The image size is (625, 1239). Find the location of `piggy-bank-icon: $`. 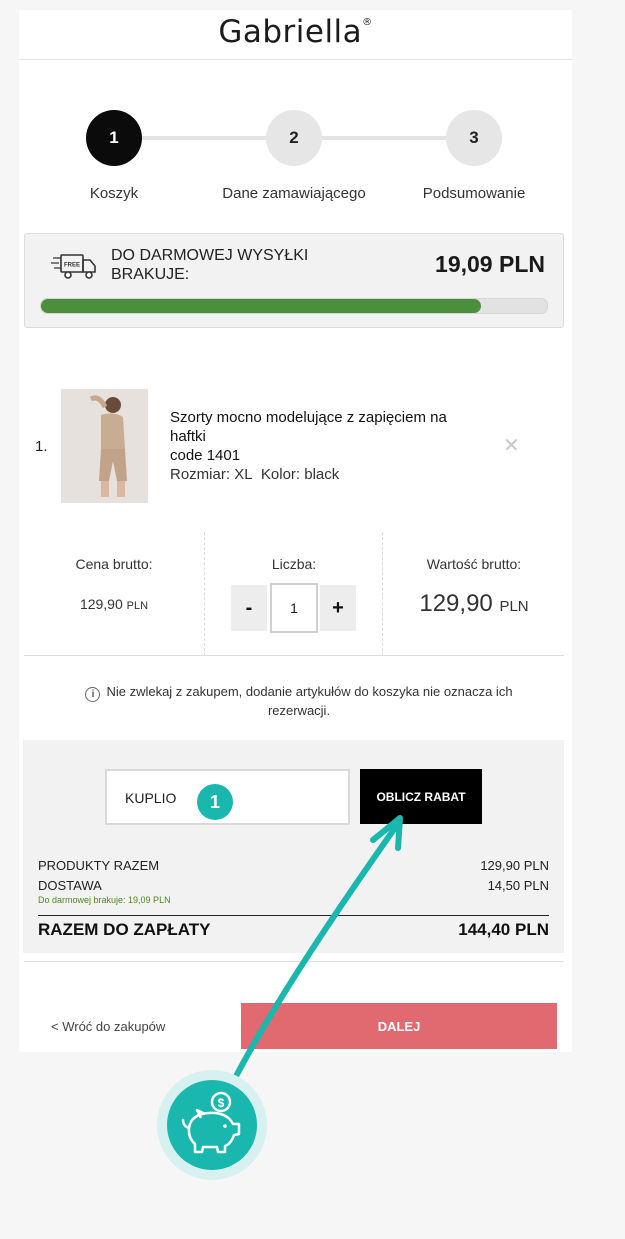

piggy-bank-icon: $ is located at coordinates (211, 1122).